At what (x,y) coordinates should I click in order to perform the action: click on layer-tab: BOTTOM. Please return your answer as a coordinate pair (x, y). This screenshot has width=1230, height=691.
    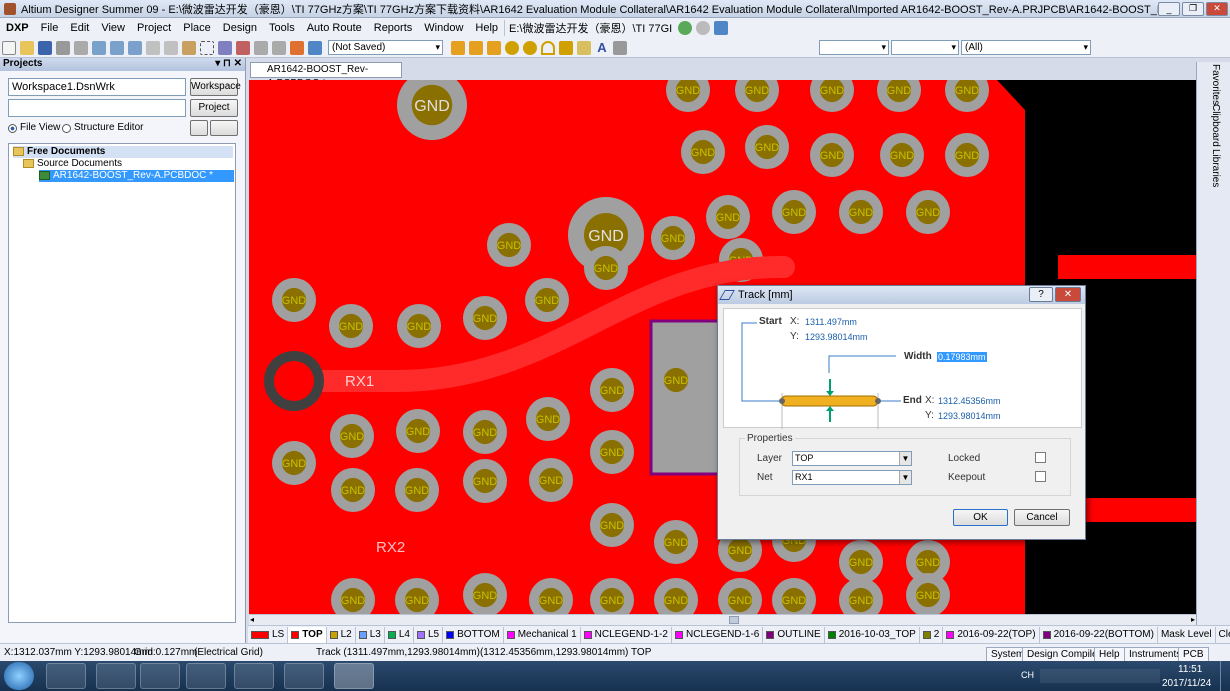
    Looking at the image, I should click on (473, 634).